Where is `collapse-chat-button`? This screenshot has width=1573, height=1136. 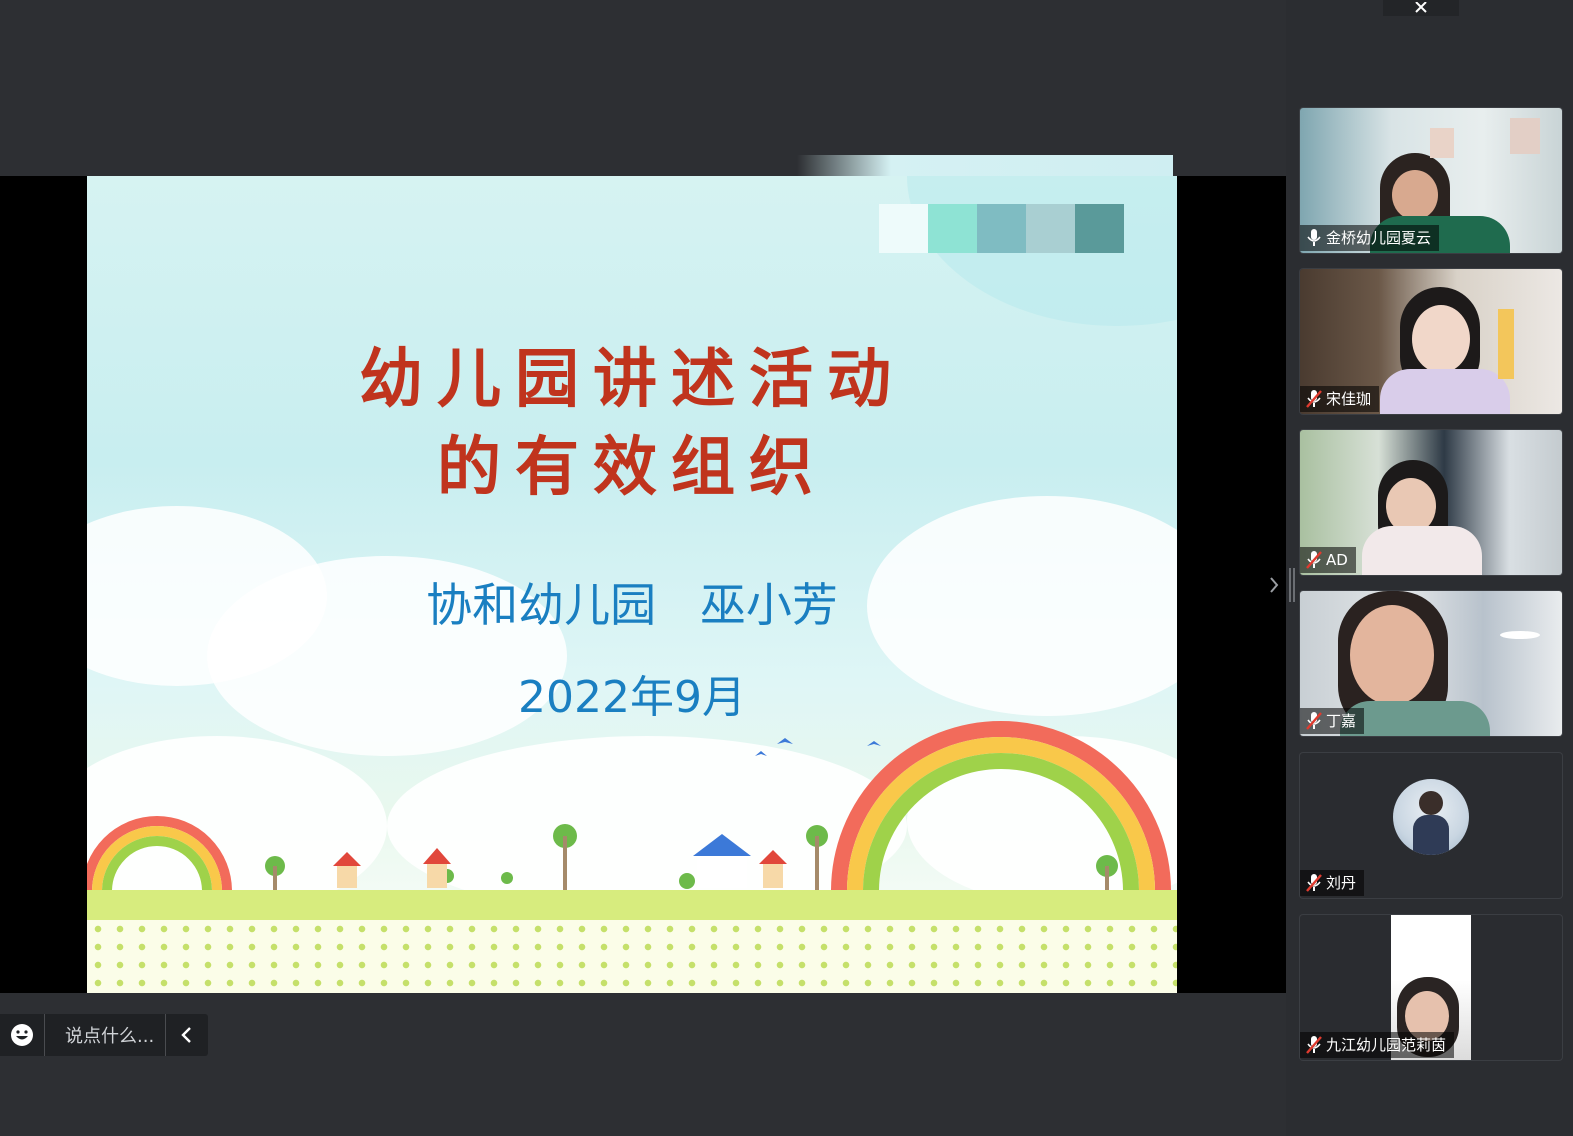
collapse-chat-button is located at coordinates (186, 1035).